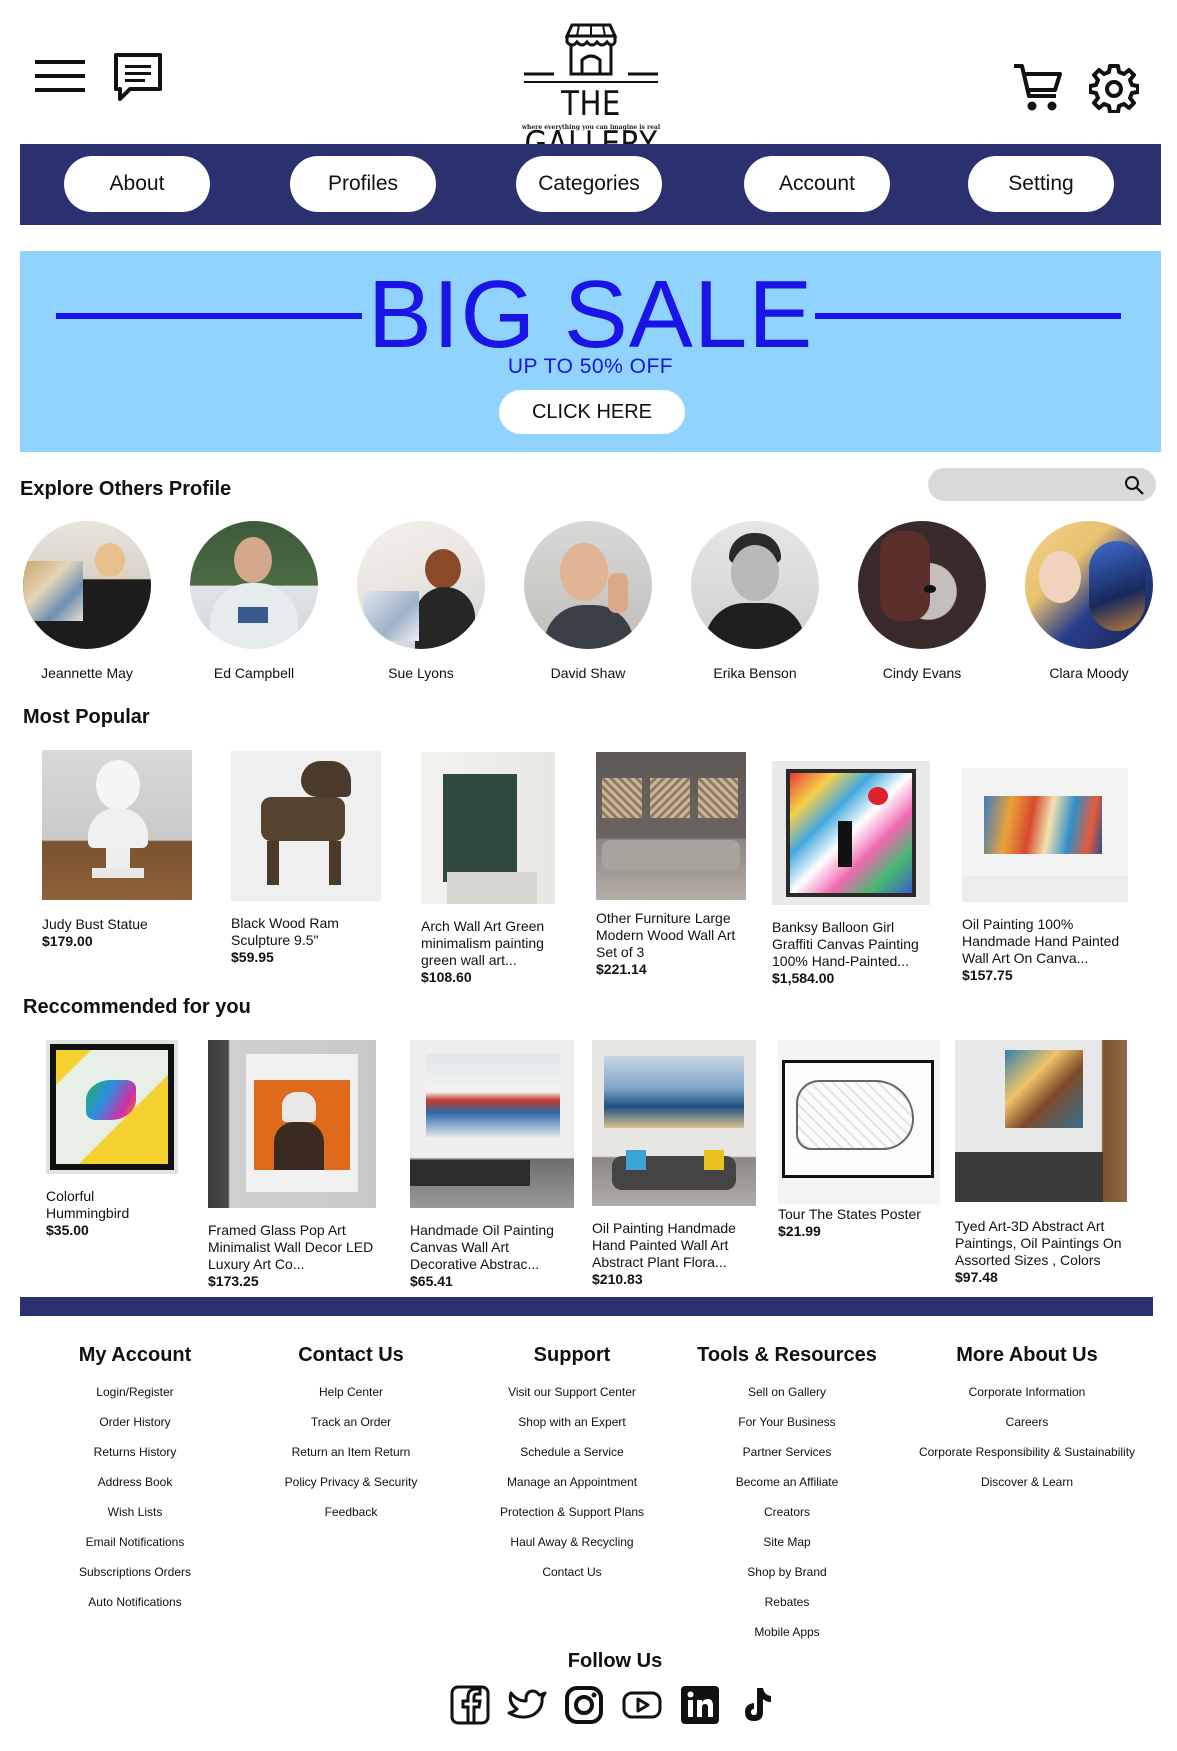 This screenshot has width=1177, height=1751. I want to click on footer-link: Wish Lists, so click(135, 1512).